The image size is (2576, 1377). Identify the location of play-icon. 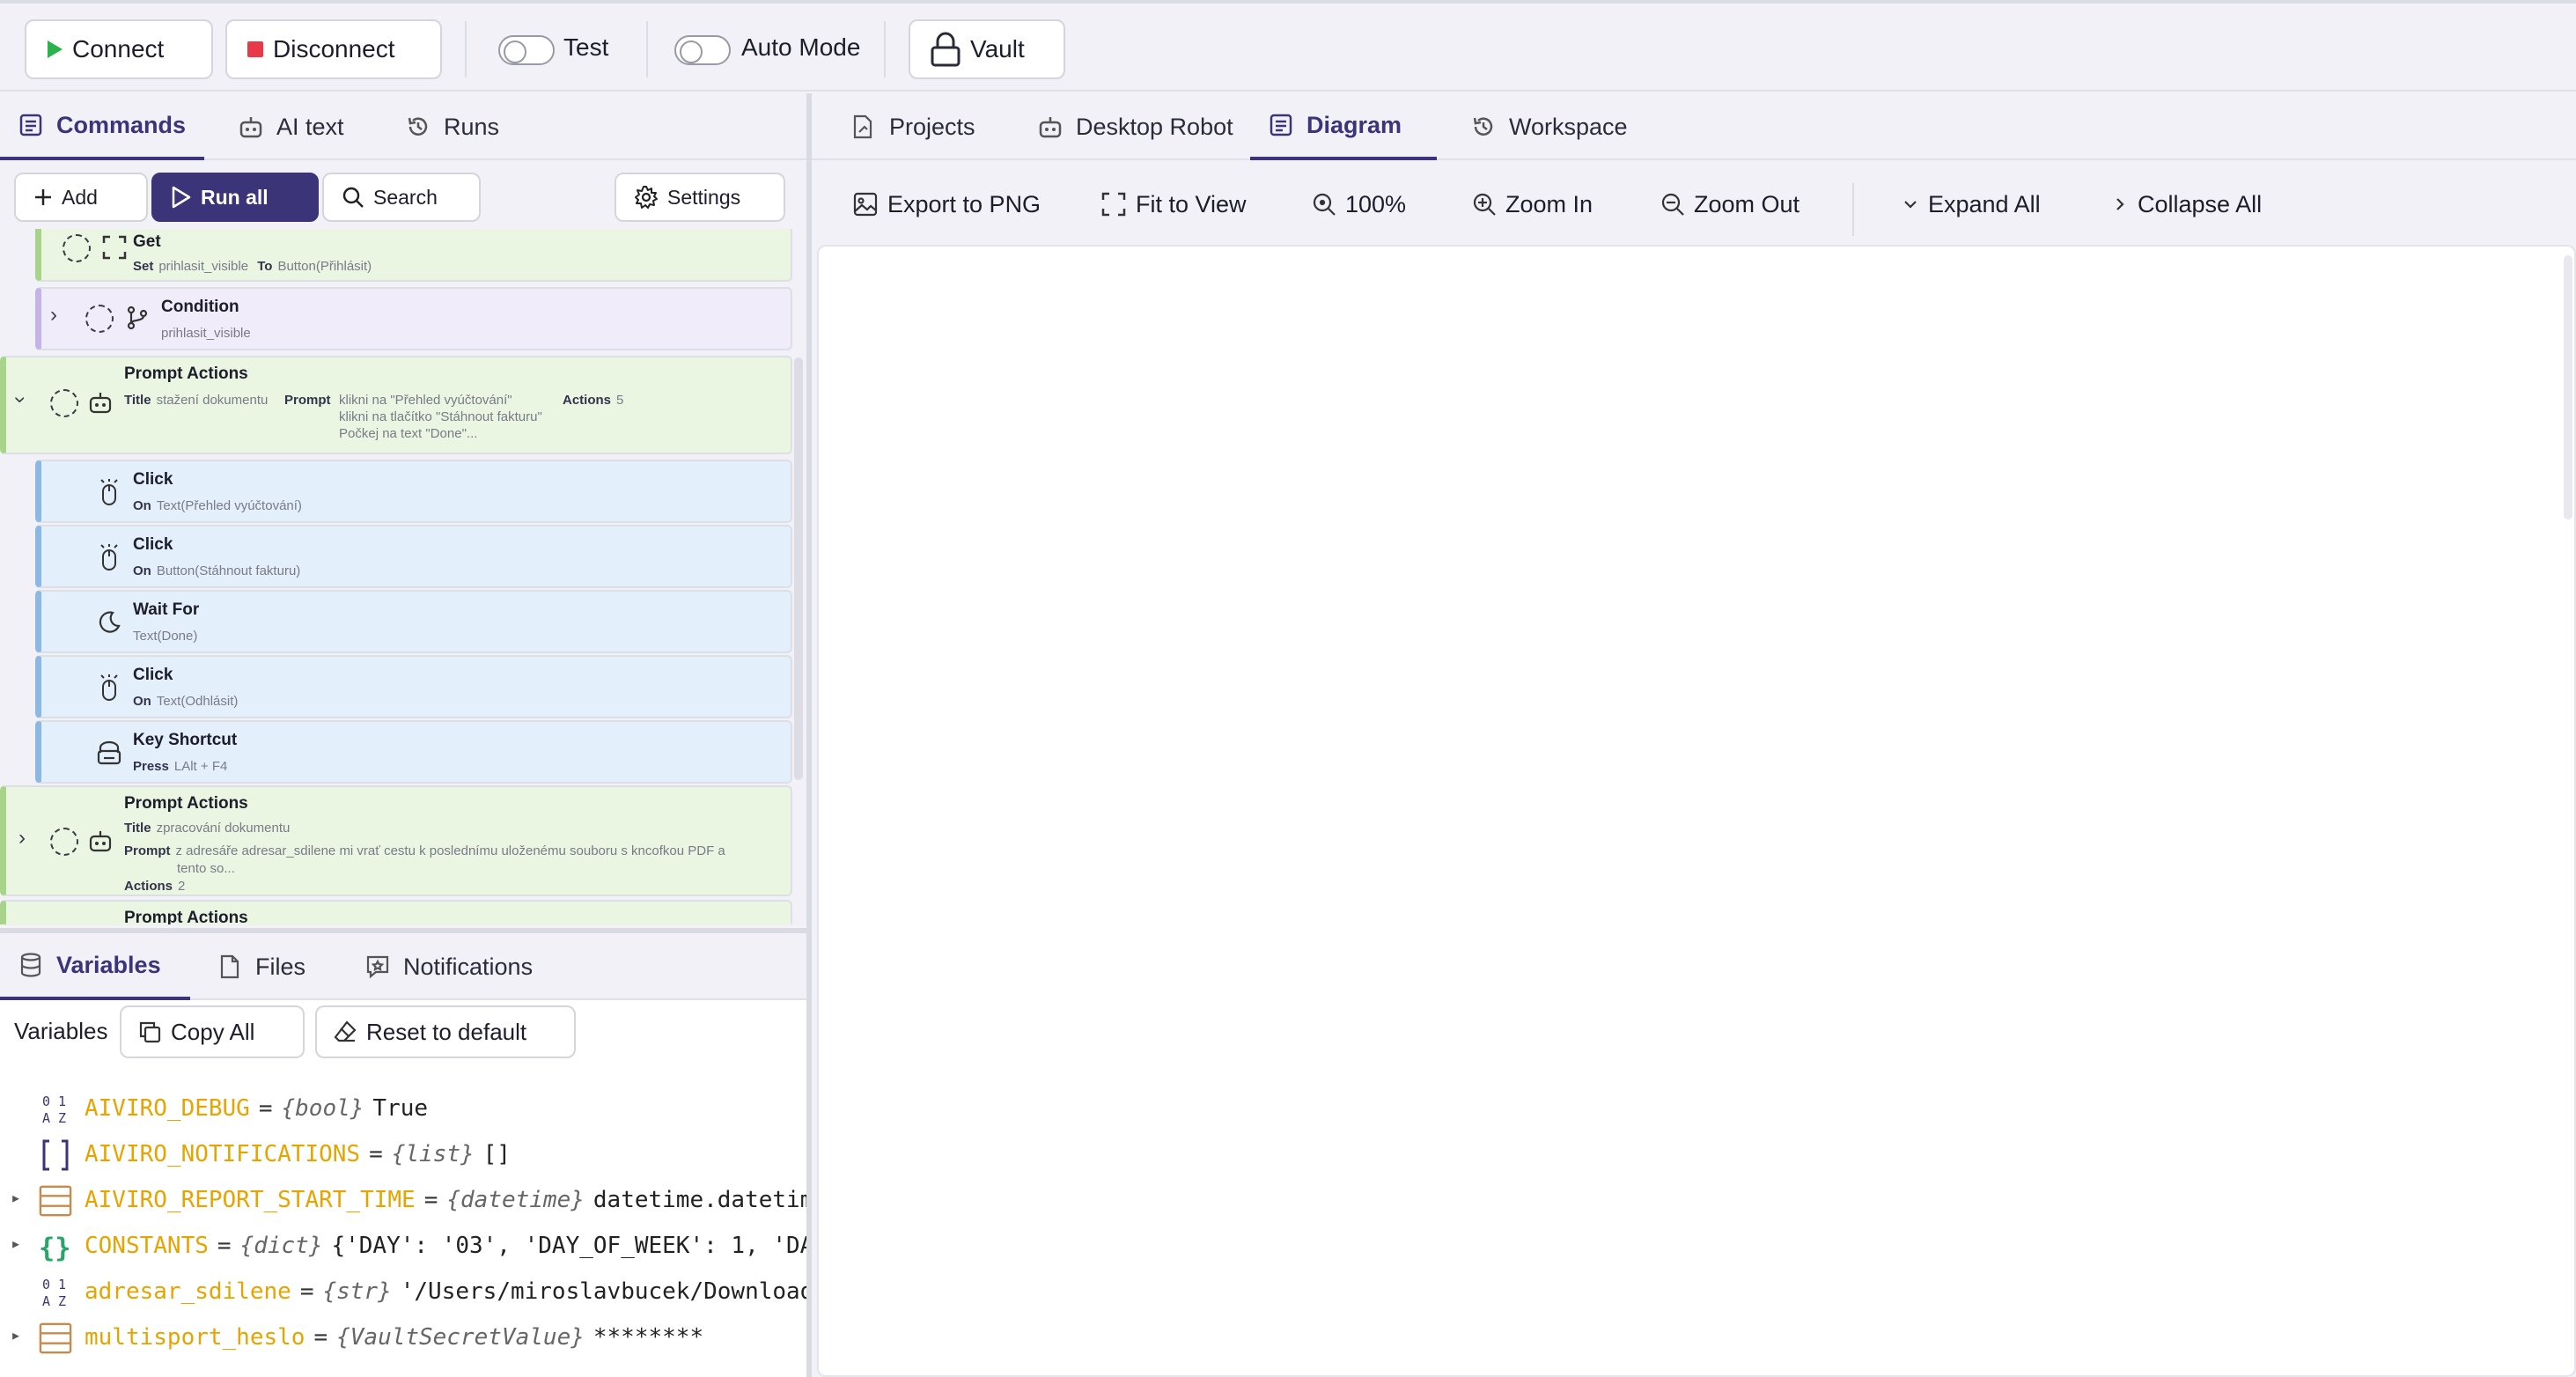
(56, 49).